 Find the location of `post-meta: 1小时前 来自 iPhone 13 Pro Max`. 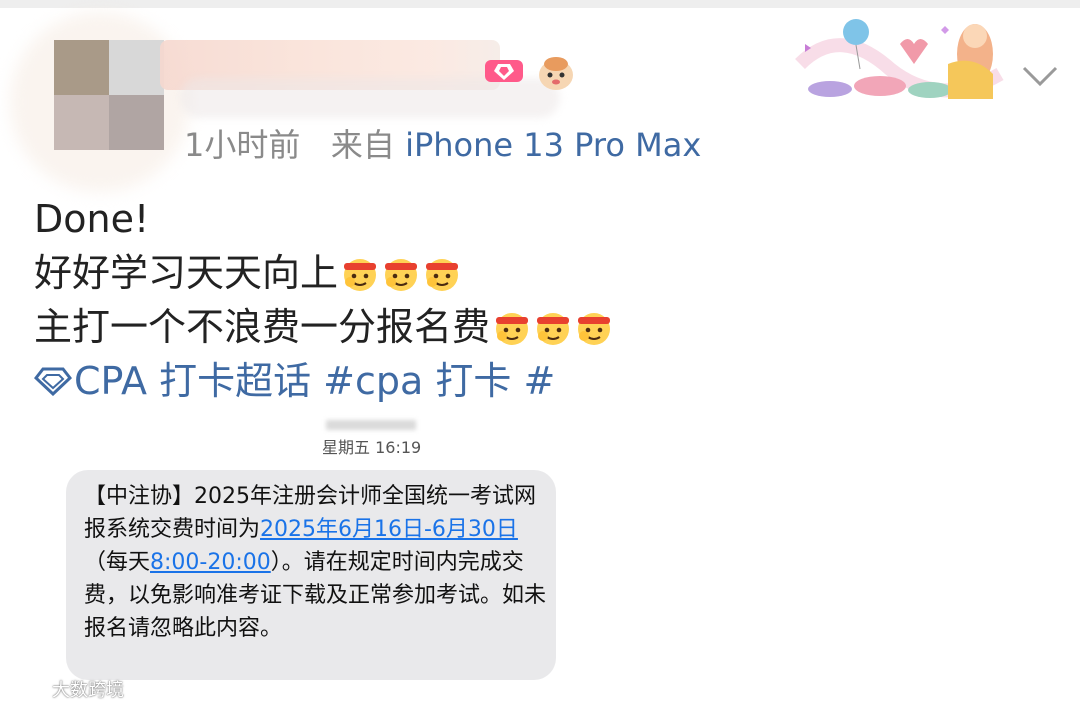

post-meta: 1小时前 来自 iPhone 13 Pro Max is located at coordinates (442, 143).